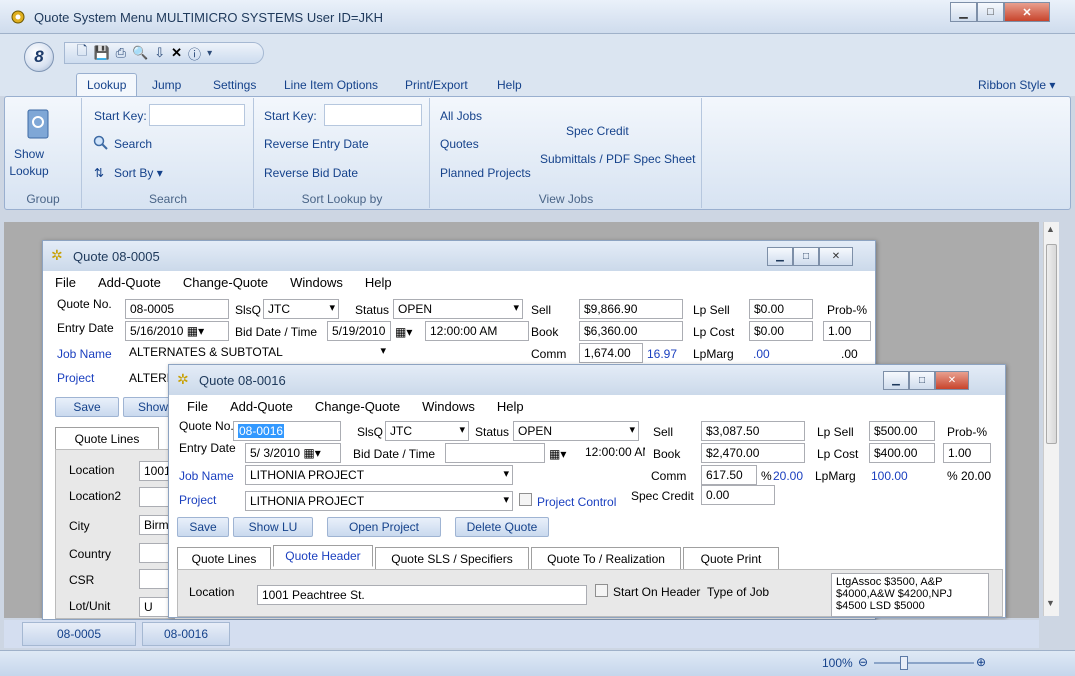 This screenshot has width=1075, height=676. Describe the element at coordinates (138, 173) in the screenshot. I see `sort-by-button: Sort By ▾` at that location.